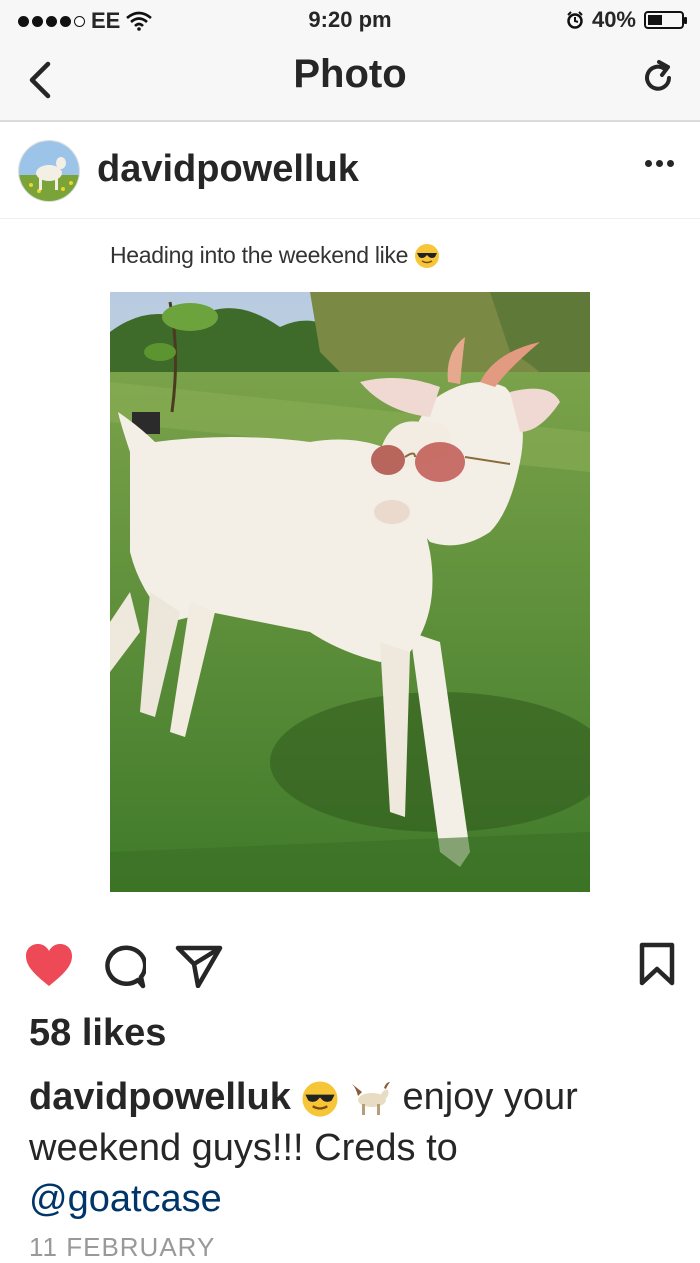 The width and height of the screenshot is (700, 1263). Describe the element at coordinates (575, 20) in the screenshot. I see `alarm-icon` at that location.